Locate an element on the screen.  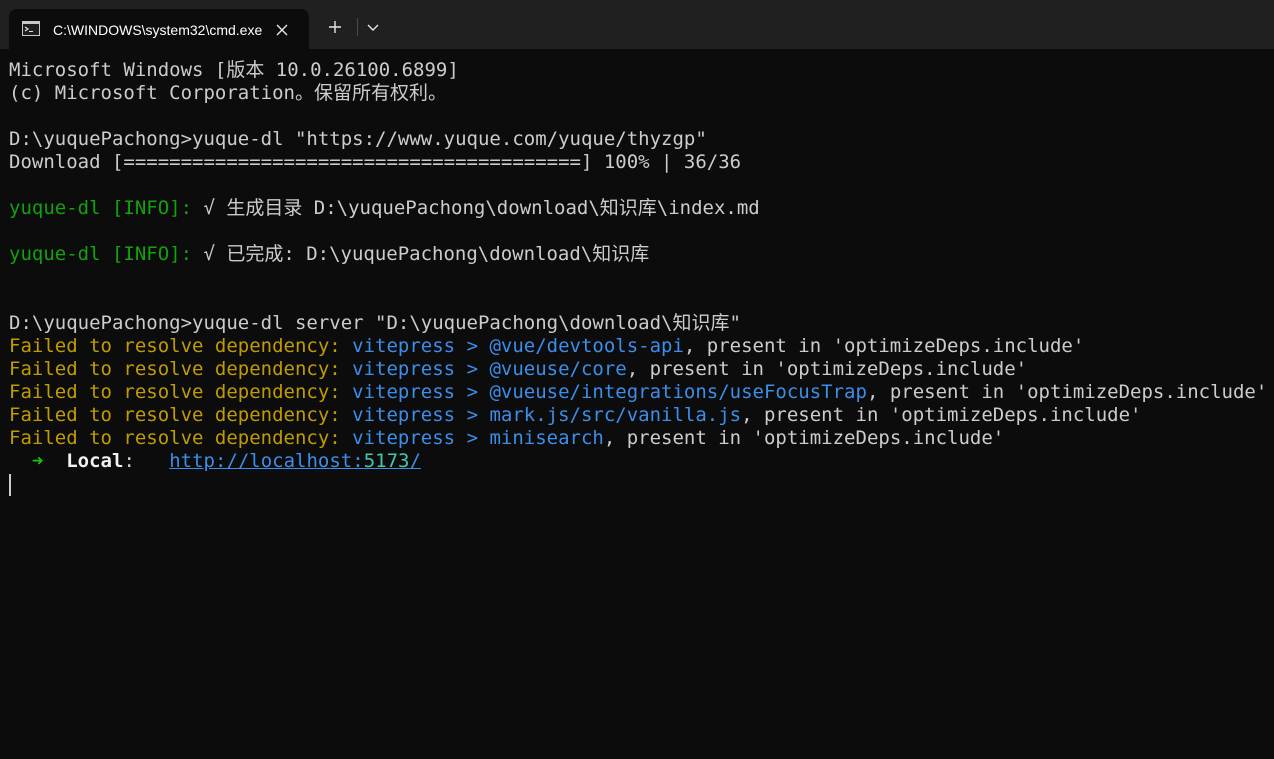
failure-dependency: vitepress > @vue/devtools-api is located at coordinates (512, 346).